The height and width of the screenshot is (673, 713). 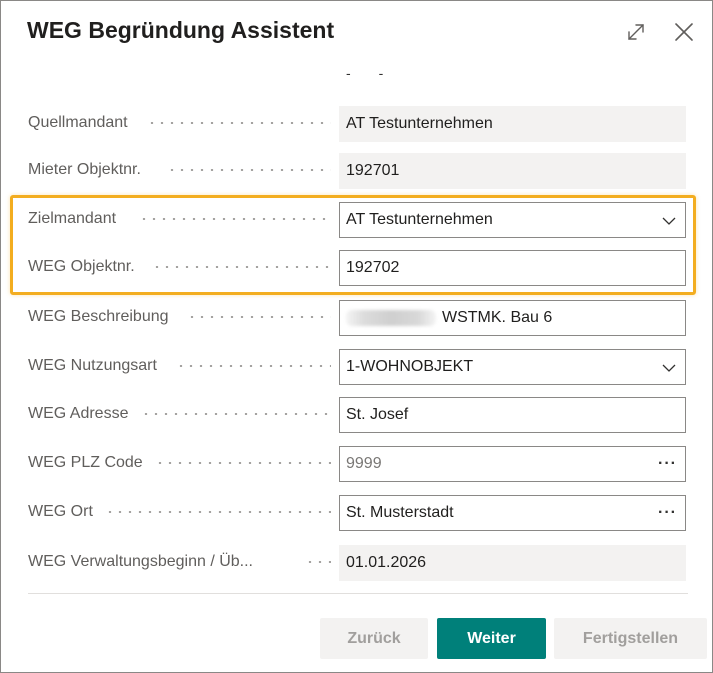 I want to click on zielmandant-dropdown: AT Testunternehmen, so click(x=512, y=220).